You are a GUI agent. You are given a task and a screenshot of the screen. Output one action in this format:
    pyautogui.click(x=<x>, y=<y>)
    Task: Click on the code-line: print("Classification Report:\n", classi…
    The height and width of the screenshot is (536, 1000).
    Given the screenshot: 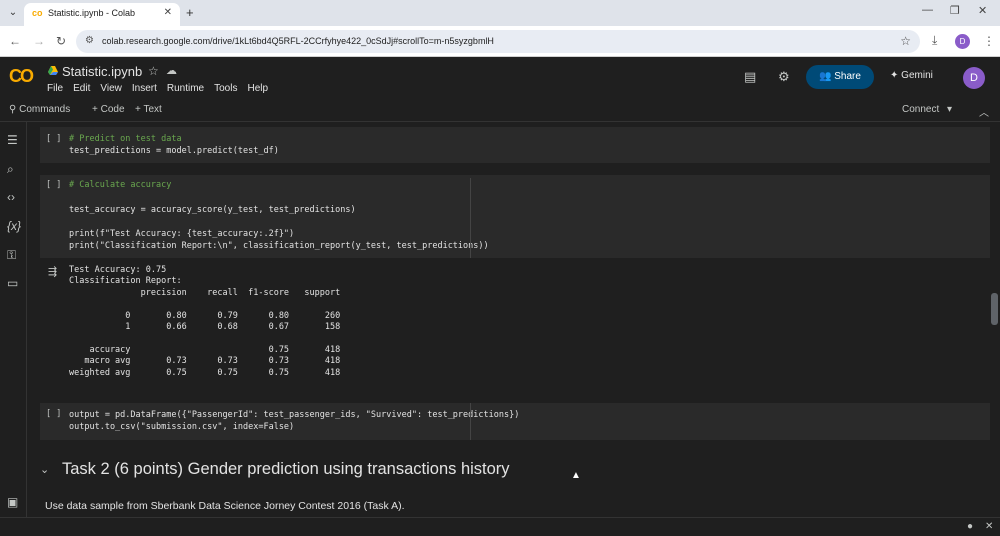 What is the action you would take?
    pyautogui.click(x=279, y=246)
    